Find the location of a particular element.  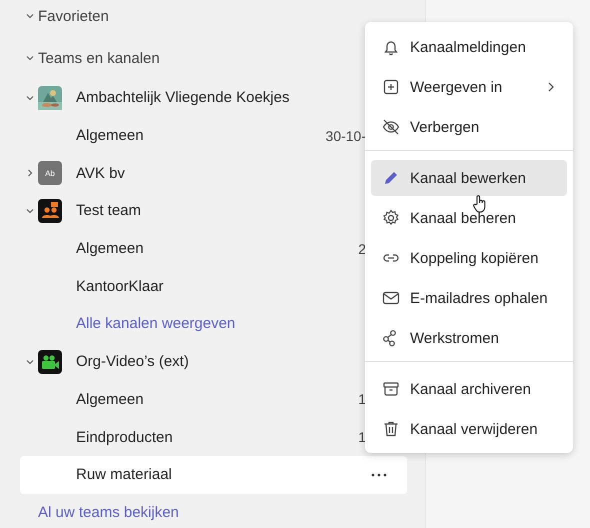

menu-item: Kanaal beheren is located at coordinates (469, 218).